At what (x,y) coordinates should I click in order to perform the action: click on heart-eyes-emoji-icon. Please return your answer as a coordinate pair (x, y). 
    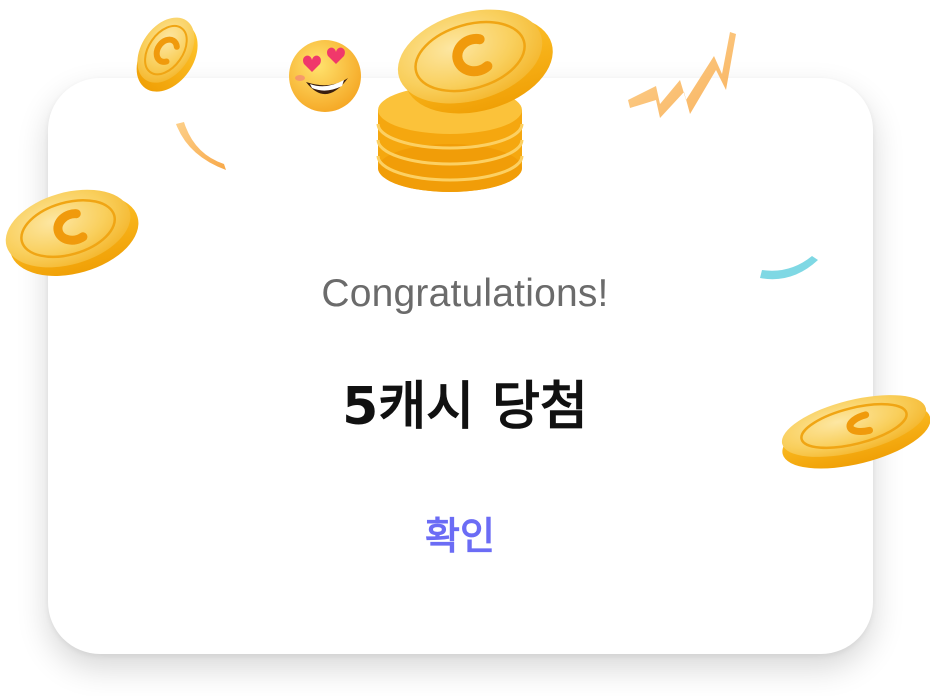
    Looking at the image, I should click on (325, 76).